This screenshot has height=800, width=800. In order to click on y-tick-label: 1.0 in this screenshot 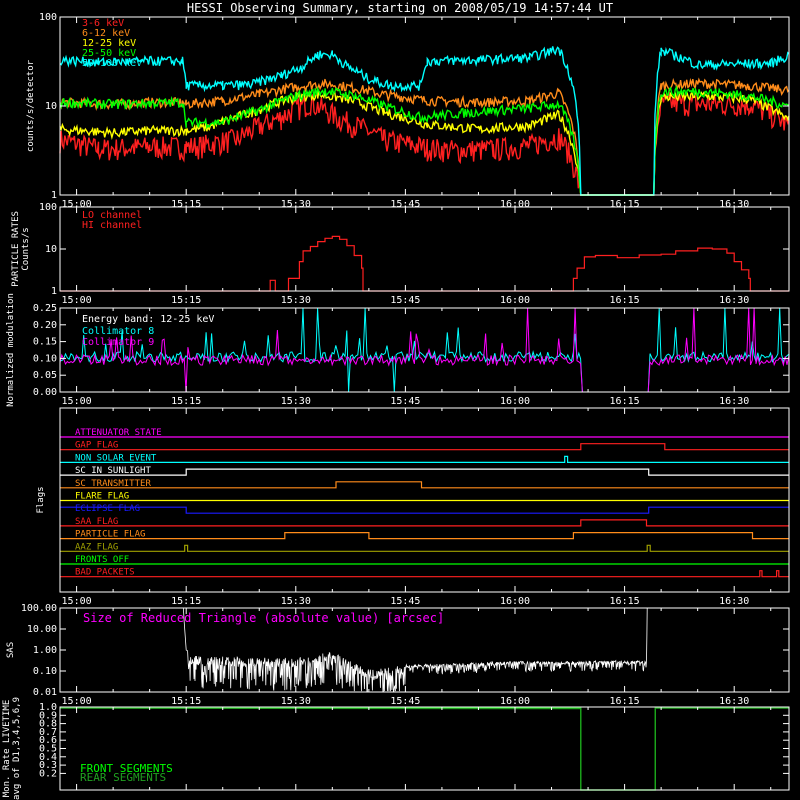, I will do `click(48, 707)`.